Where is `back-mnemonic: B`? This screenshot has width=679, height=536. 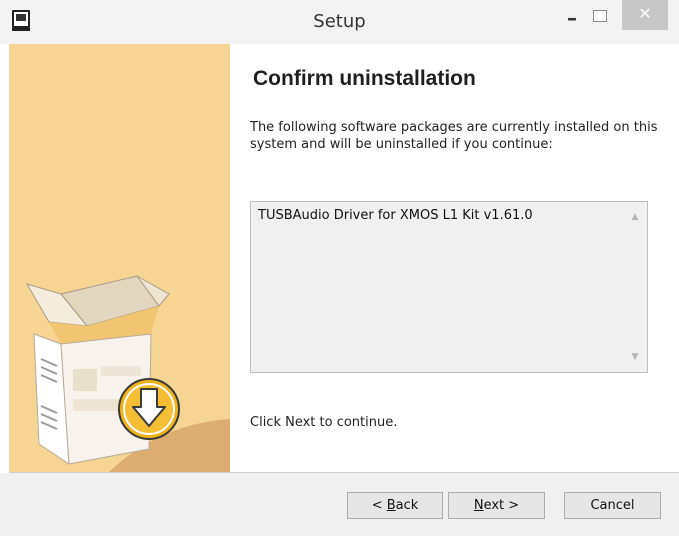 back-mnemonic: B is located at coordinates (391, 505).